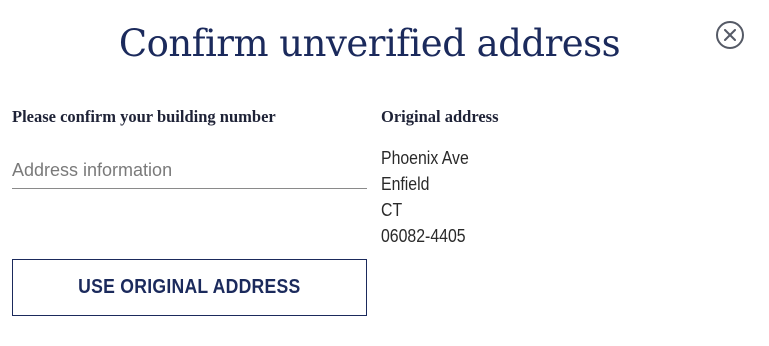  I want to click on original-address-label: Original address, so click(440, 116).